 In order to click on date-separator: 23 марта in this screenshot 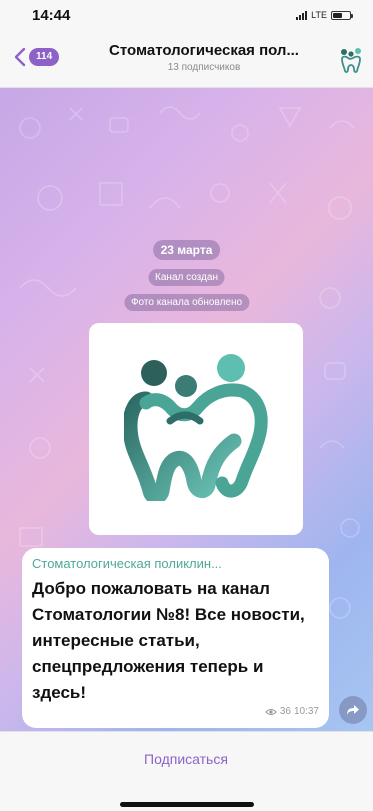, I will do `click(186, 250)`.